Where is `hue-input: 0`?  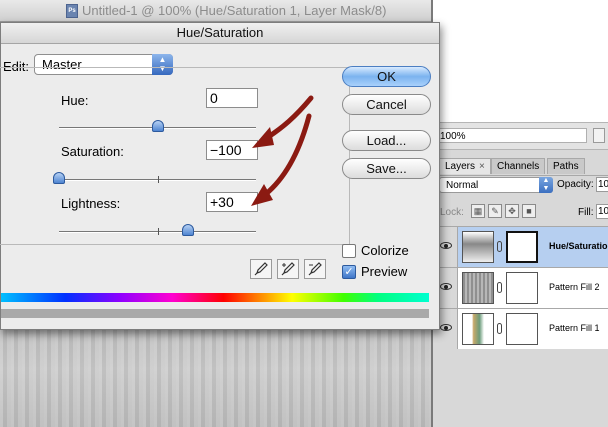
hue-input: 0 is located at coordinates (232, 98).